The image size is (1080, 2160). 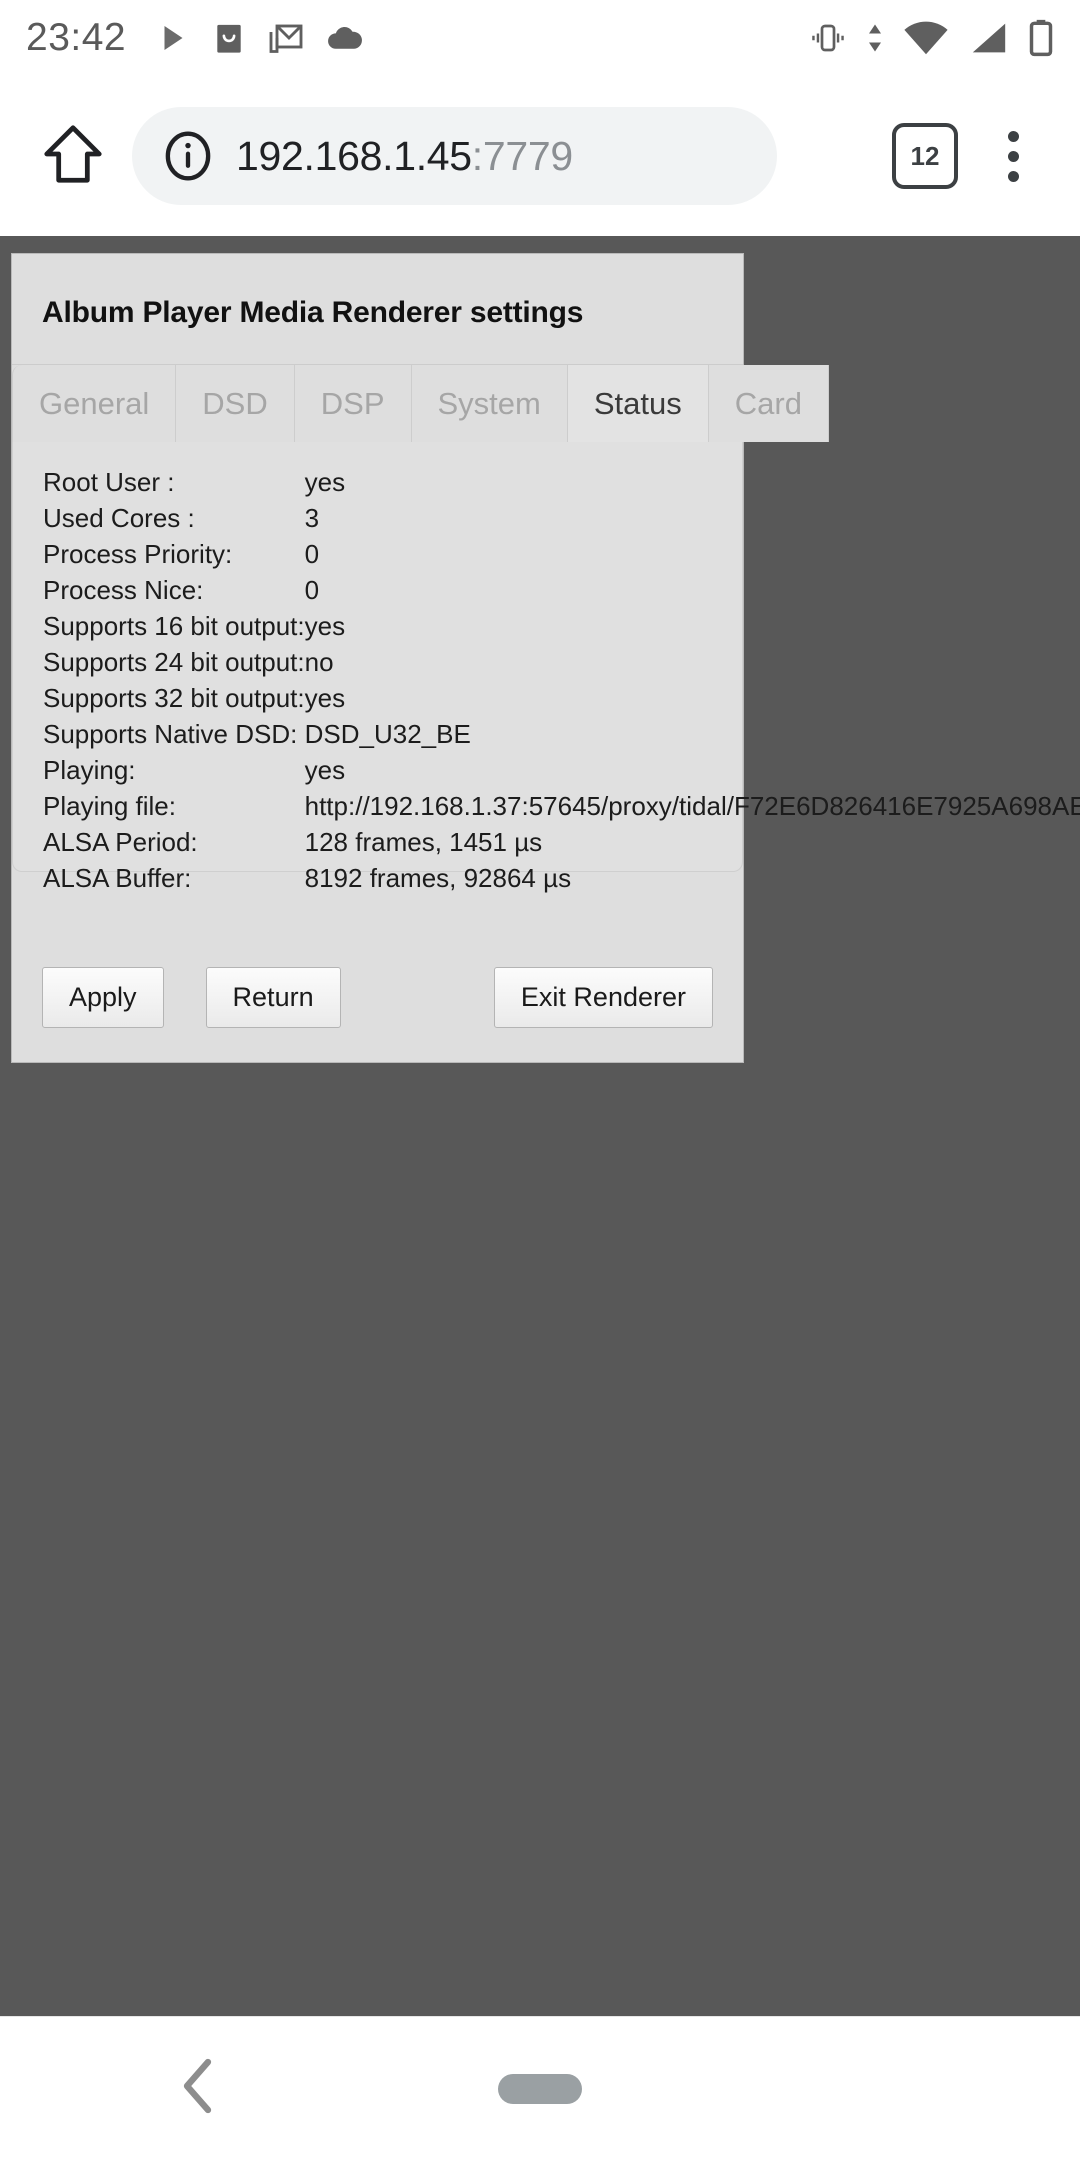 What do you see at coordinates (259, 38) in the screenshot?
I see `notification-icons` at bounding box center [259, 38].